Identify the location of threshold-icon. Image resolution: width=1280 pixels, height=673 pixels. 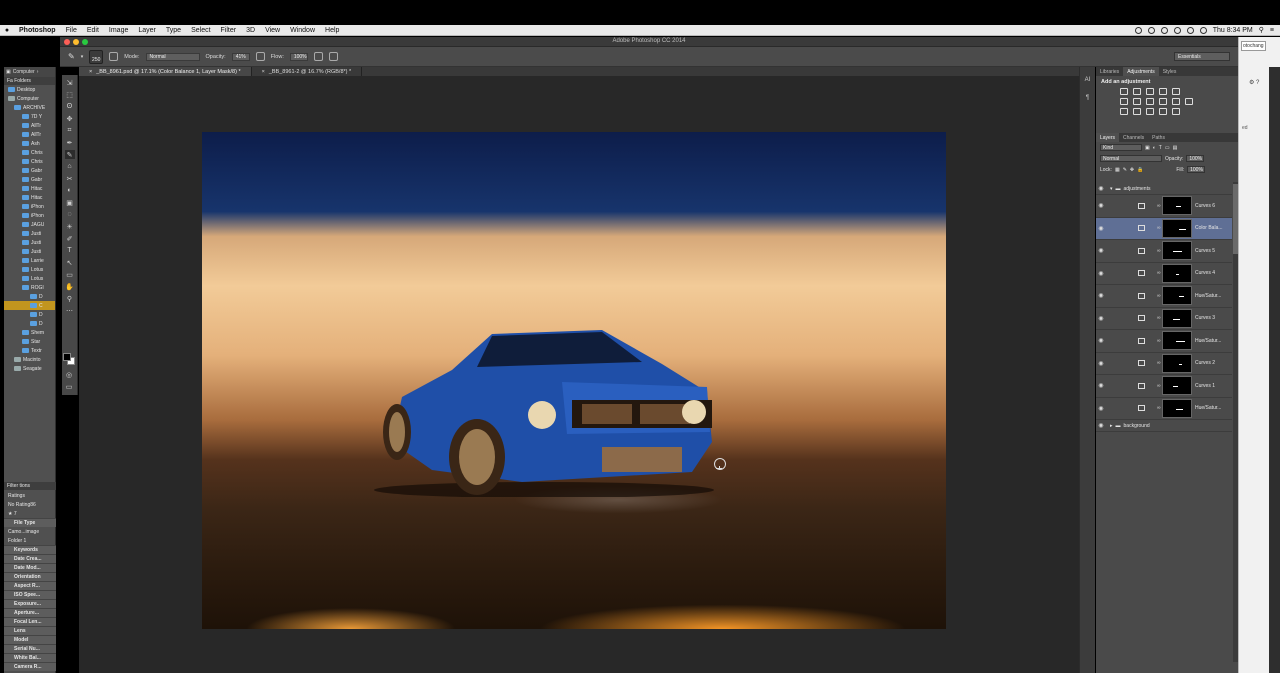
(1150, 111).